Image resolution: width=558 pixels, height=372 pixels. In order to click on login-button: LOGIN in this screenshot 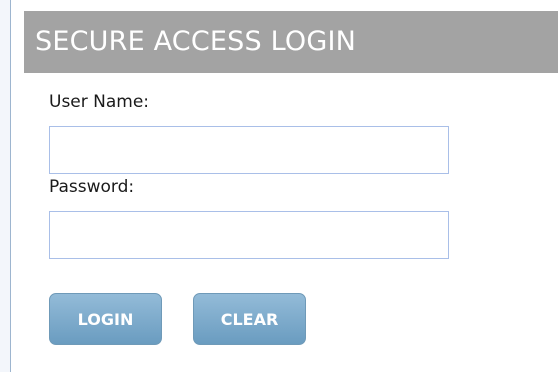, I will do `click(105, 319)`.